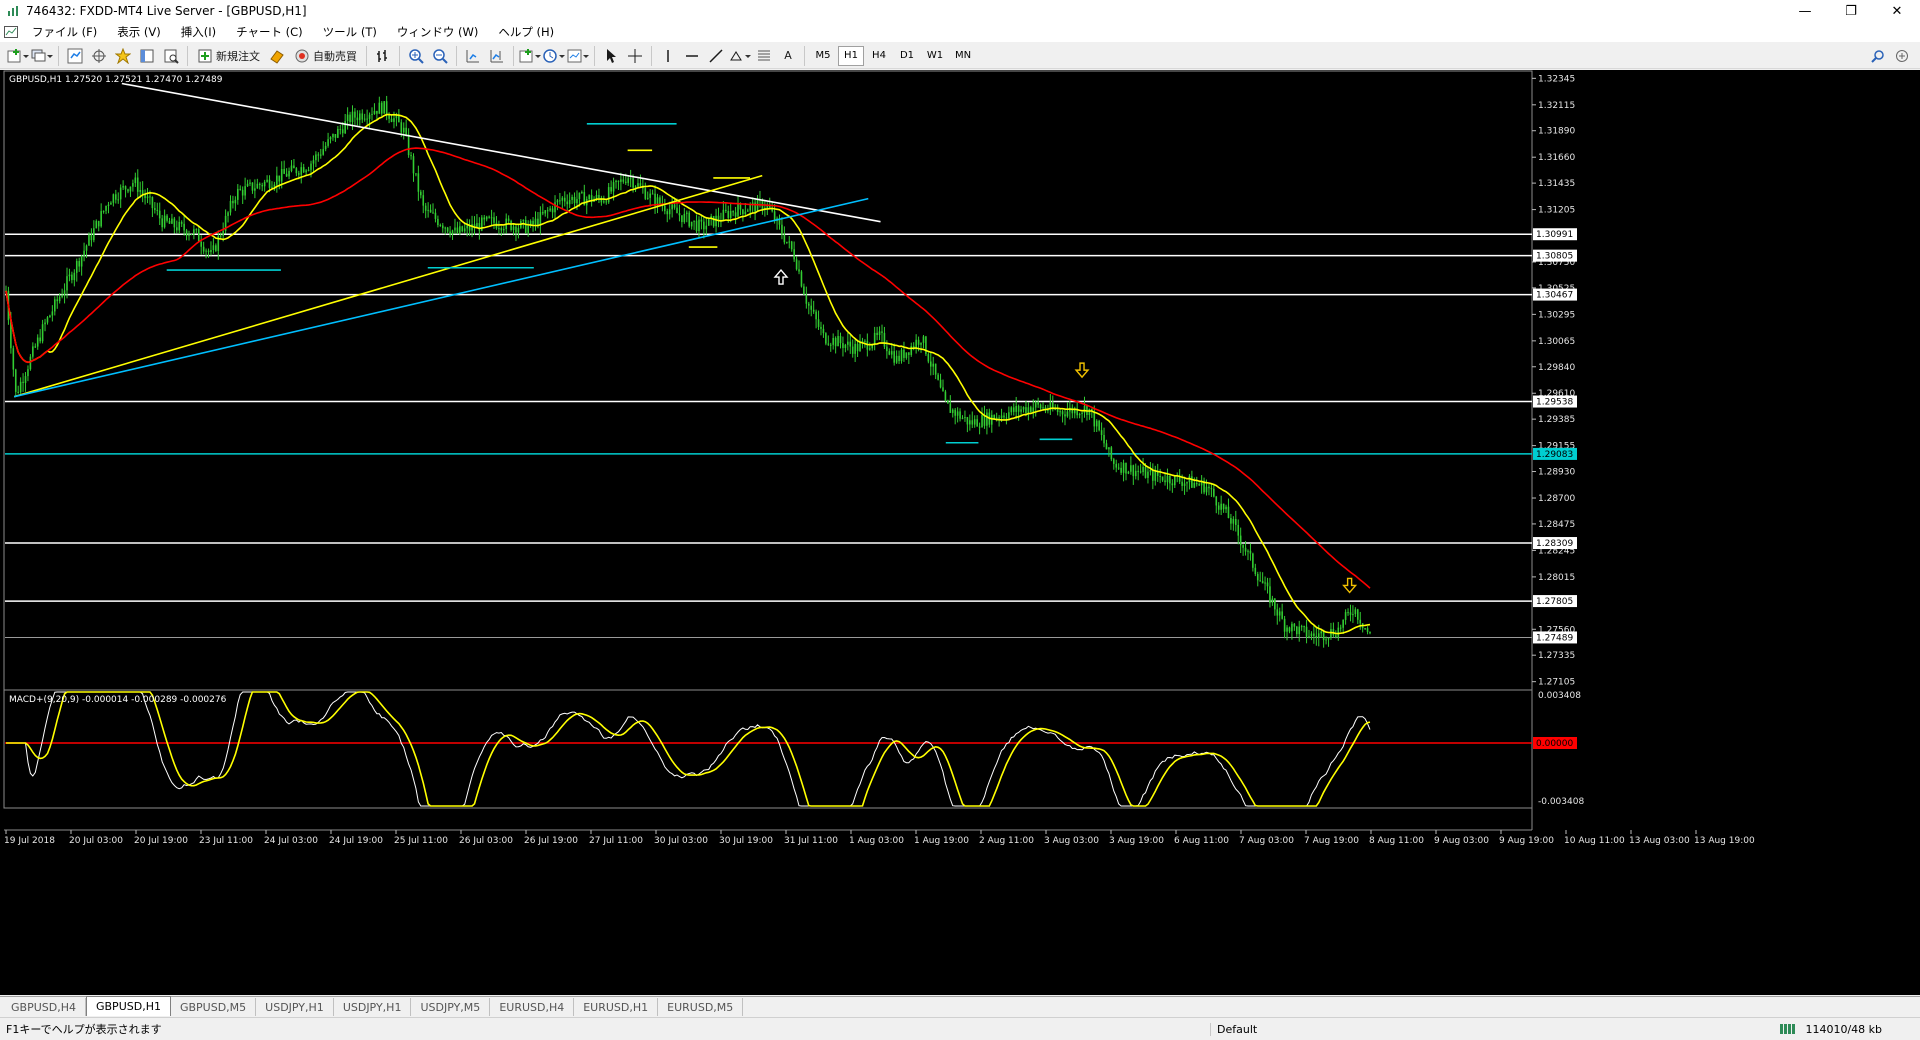  Describe the element at coordinates (746, 841) in the screenshot. I see `time-label: 30 Jul 19:00` at that location.